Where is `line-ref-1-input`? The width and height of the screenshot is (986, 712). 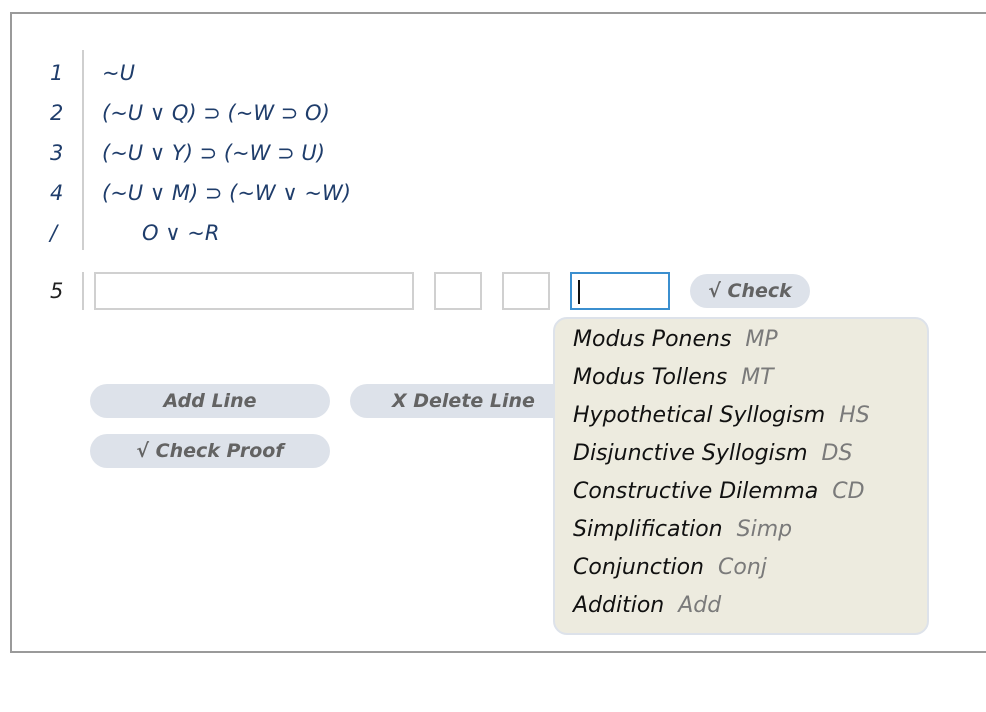
line-ref-1-input is located at coordinates (458, 291).